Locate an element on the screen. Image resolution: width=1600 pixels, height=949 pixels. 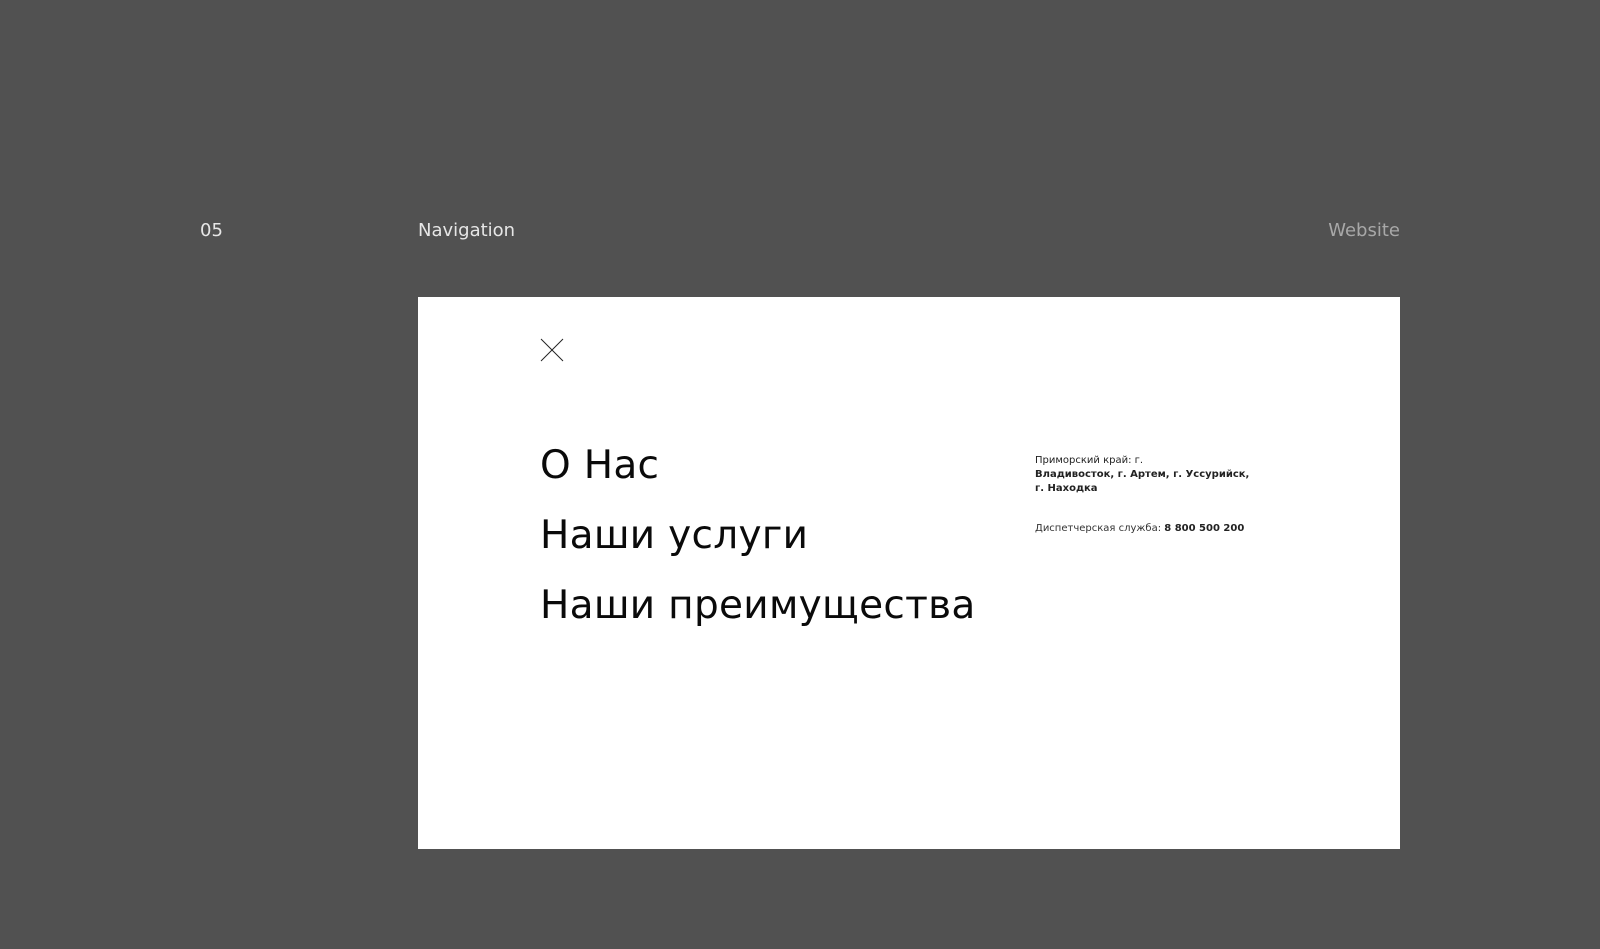
nav-item-services: Наши услуги is located at coordinates (758, 536).